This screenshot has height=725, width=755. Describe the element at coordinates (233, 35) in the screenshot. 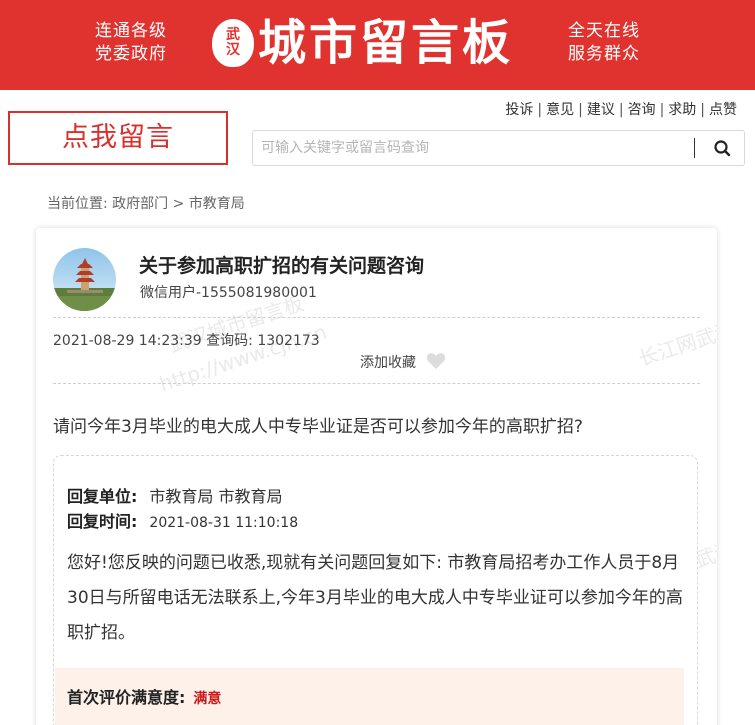

I see `seal-char-1: 武` at that location.